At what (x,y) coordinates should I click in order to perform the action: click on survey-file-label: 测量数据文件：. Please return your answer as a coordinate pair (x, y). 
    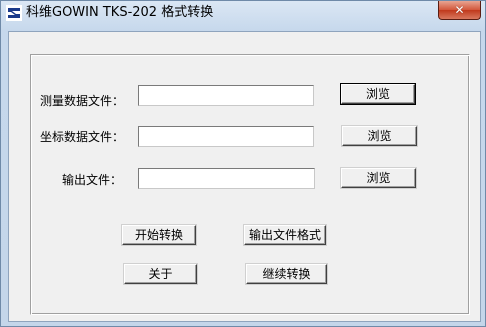
    Looking at the image, I should click on (82, 101).